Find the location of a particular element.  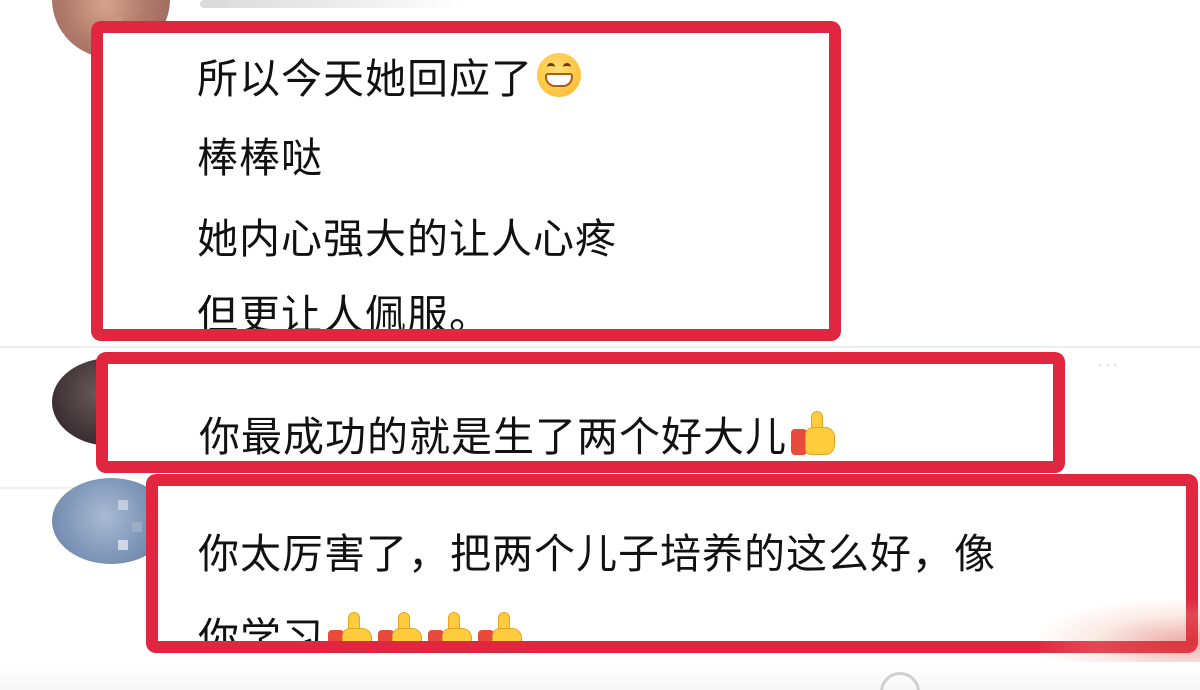

next-comment-cutoff is located at coordinates (600, 676).